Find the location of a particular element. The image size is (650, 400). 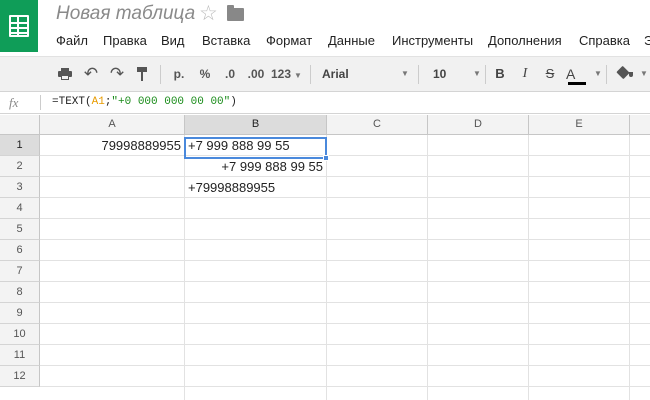

column-header-b: B is located at coordinates (256, 125).